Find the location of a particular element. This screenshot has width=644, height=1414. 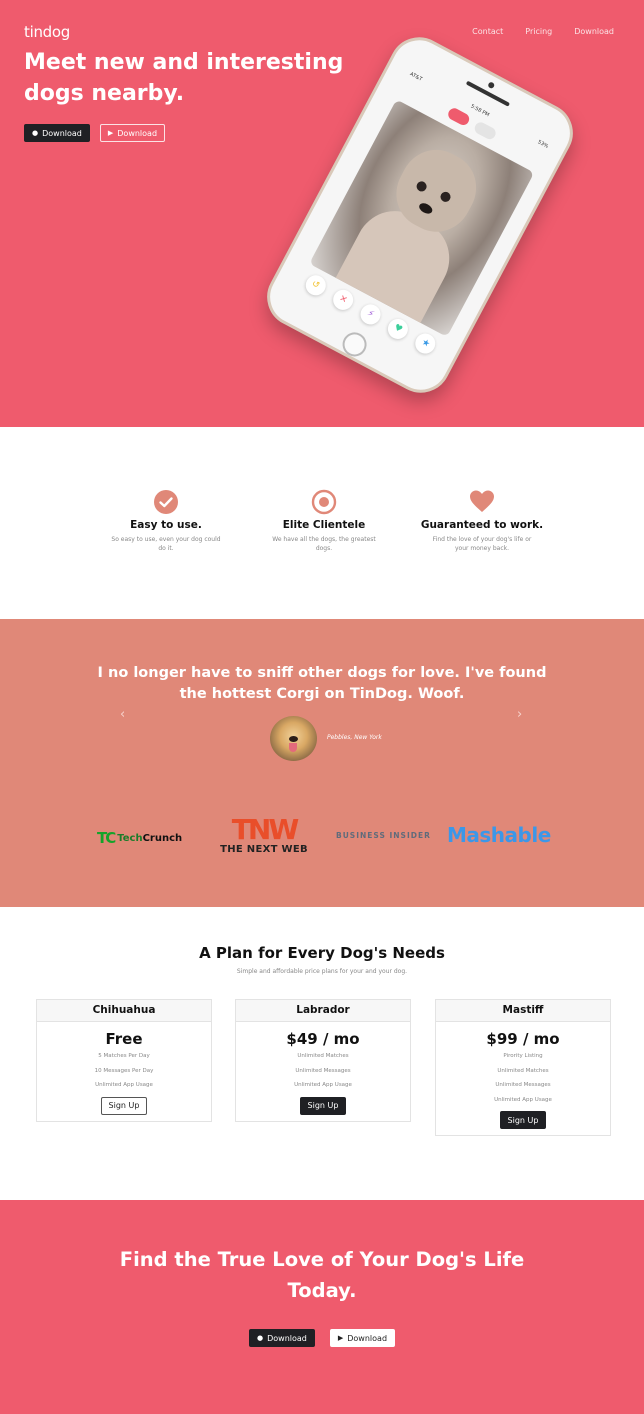

plan-feature: Pirority Listing is located at coordinates (523, 1056).